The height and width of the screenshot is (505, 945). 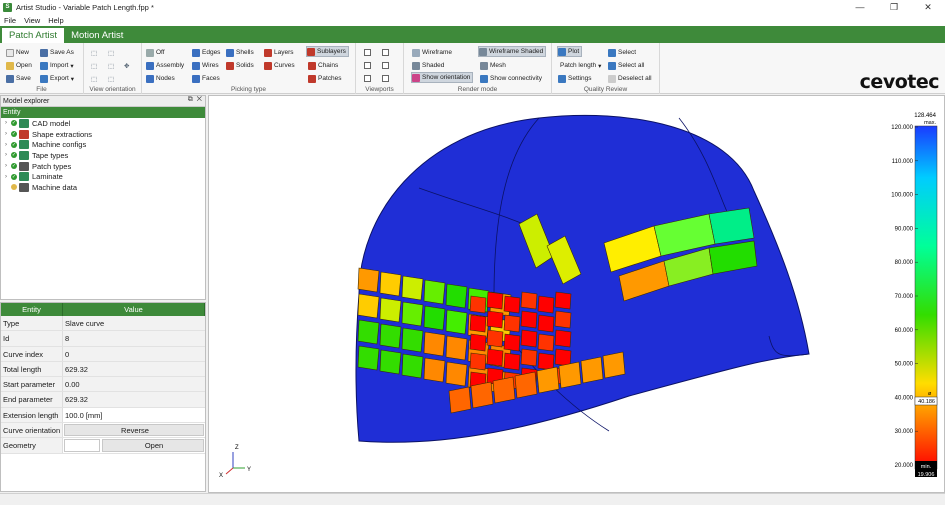 What do you see at coordinates (111, 78) in the screenshot?
I see `view-bottom-button: ⬚` at bounding box center [111, 78].